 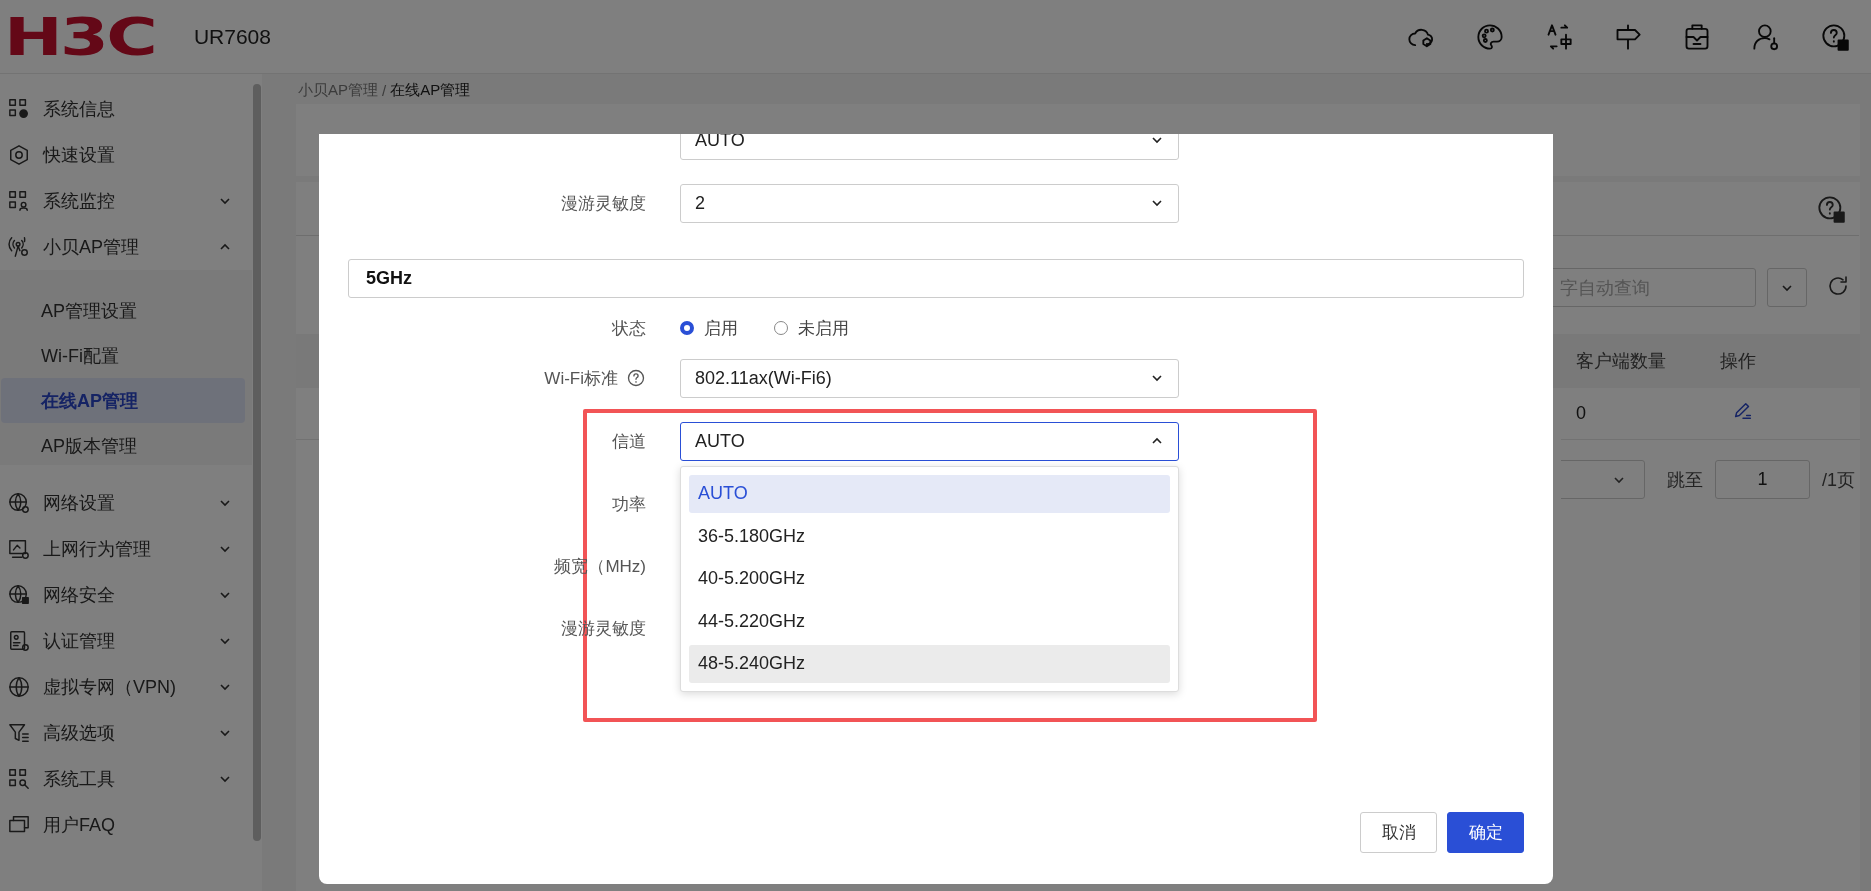 I want to click on select-field: 2, so click(x=929, y=203).